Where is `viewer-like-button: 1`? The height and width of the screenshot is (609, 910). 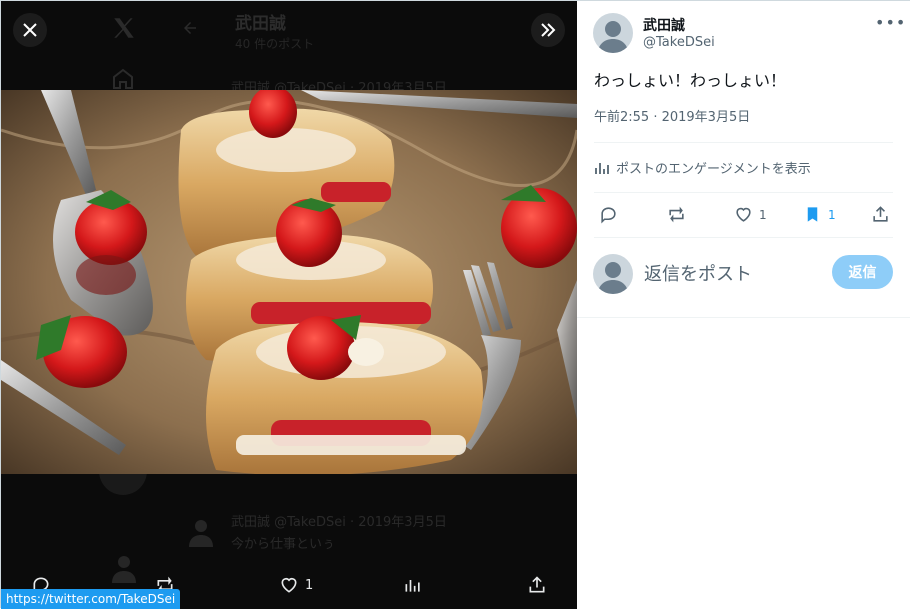
viewer-like-button: 1 is located at coordinates (296, 585).